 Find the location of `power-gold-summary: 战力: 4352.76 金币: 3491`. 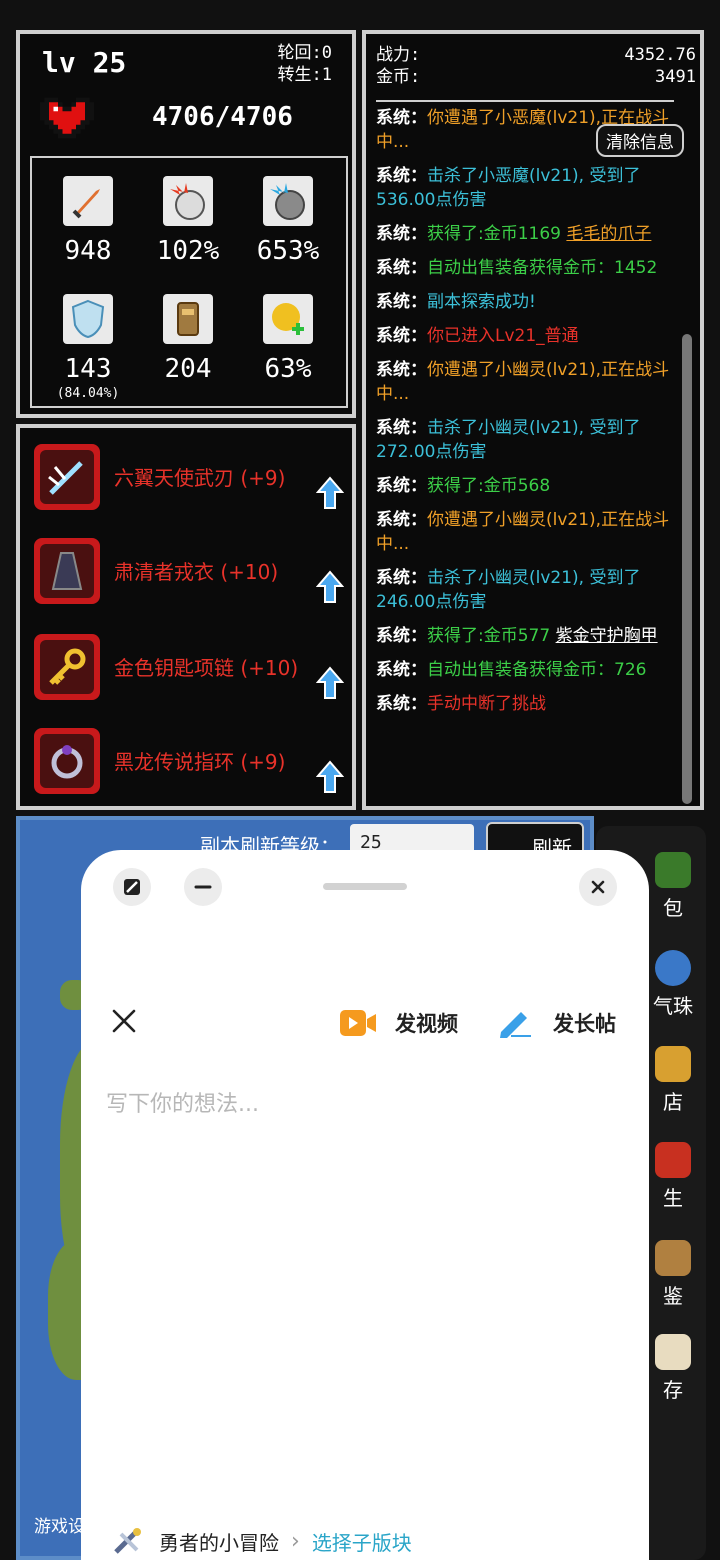

power-gold-summary: 战力: 4352.76 金币: 3491 is located at coordinates (536, 66).